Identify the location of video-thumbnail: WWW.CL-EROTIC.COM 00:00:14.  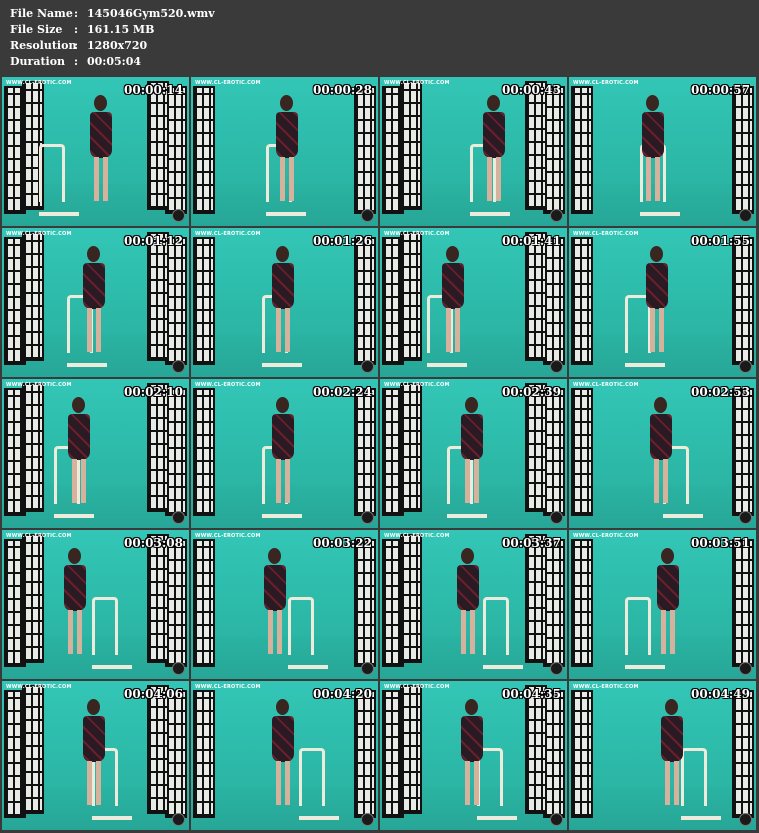
(95, 151).